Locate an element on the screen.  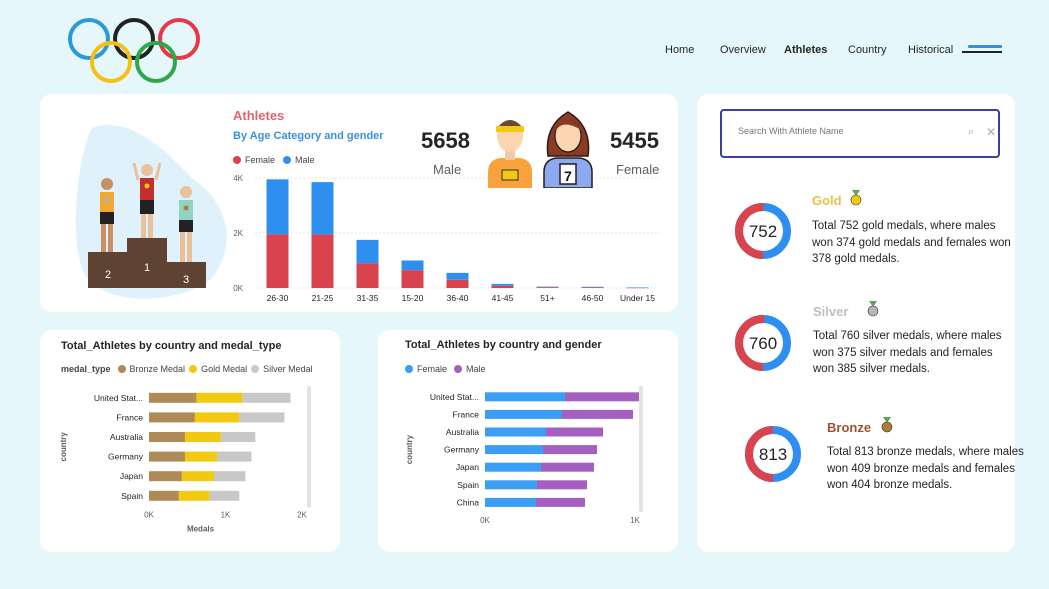
clear-search-icon: ✕ is located at coordinates (991, 132).